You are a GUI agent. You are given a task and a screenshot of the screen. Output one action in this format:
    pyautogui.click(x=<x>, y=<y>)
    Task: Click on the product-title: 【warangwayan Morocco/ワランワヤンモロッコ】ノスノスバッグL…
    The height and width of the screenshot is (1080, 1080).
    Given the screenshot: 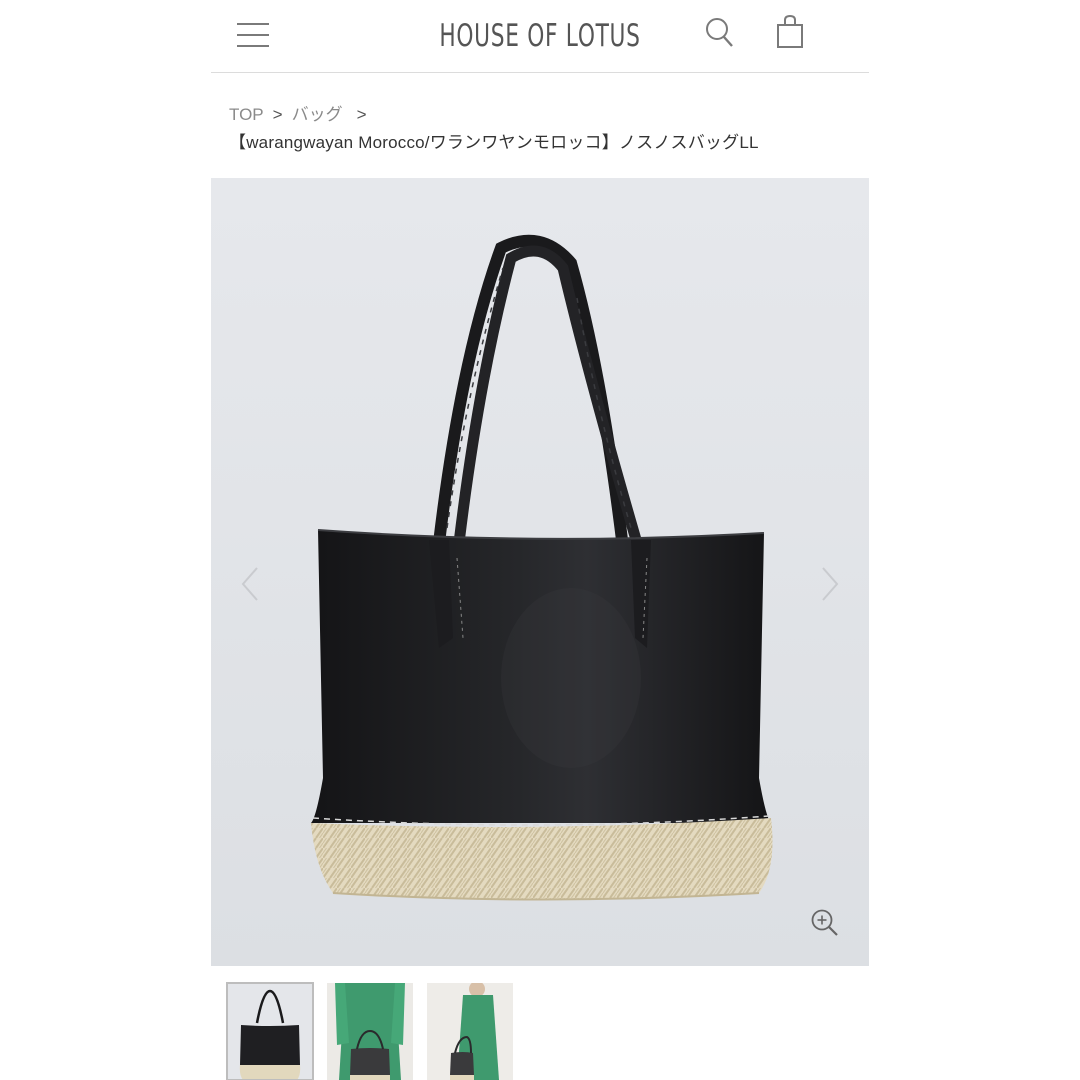 What is the action you would take?
    pyautogui.click(x=494, y=142)
    